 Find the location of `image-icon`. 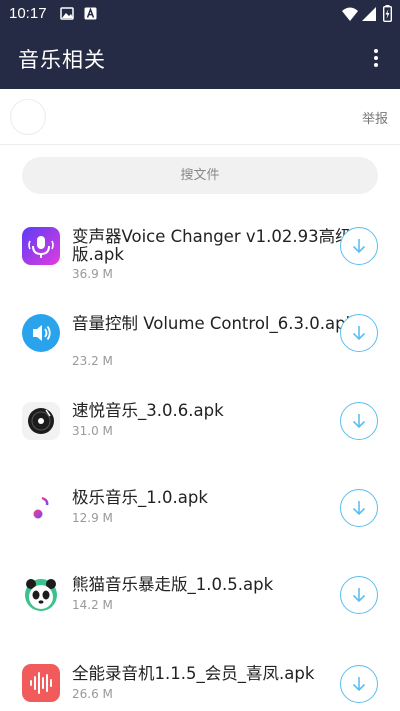

image-icon is located at coordinates (67, 13).